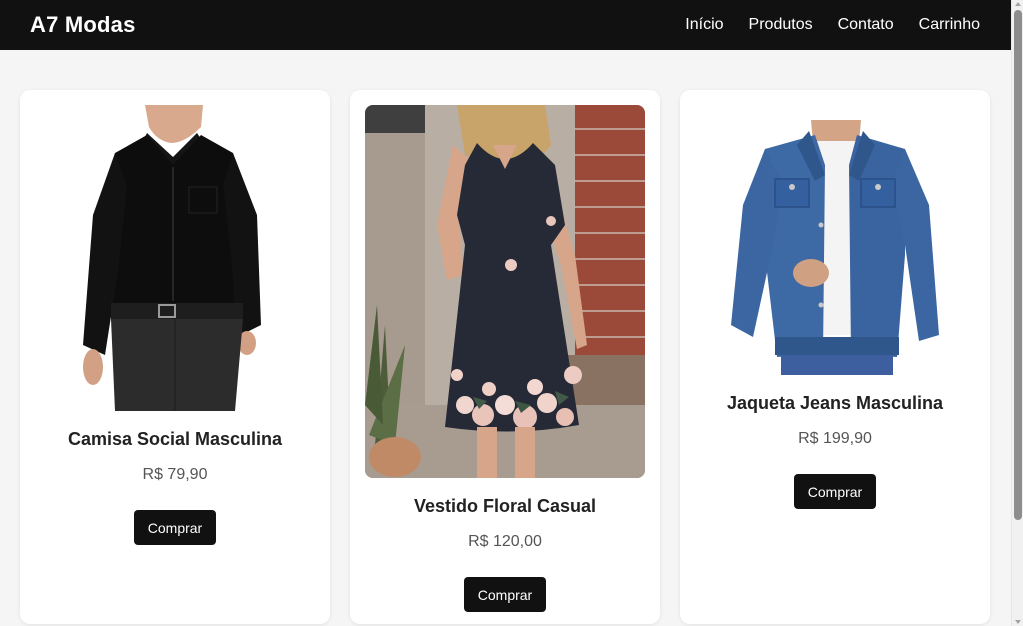 This screenshot has height=626, width=1023. I want to click on product-price: R$ 79,90, so click(175, 474).